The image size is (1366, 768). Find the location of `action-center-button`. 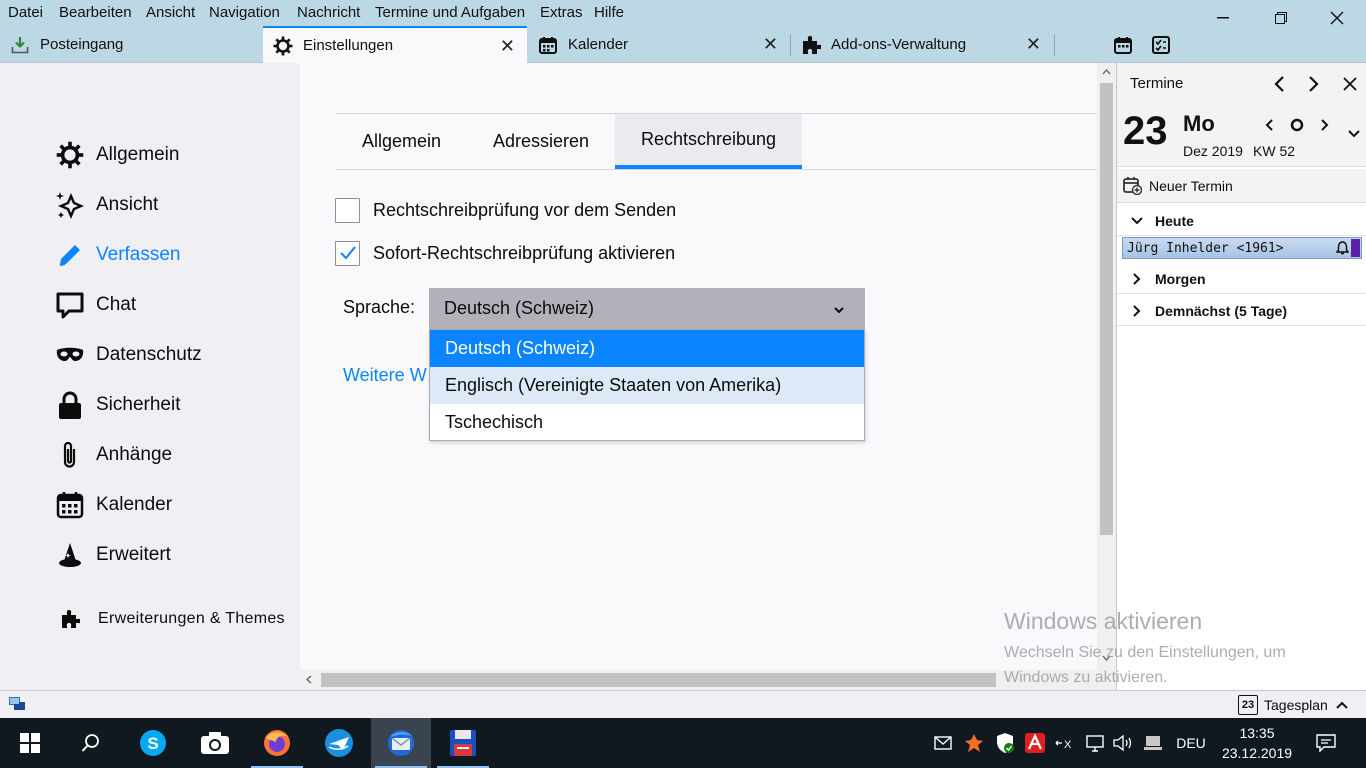

action-center-button is located at coordinates (1326, 743).